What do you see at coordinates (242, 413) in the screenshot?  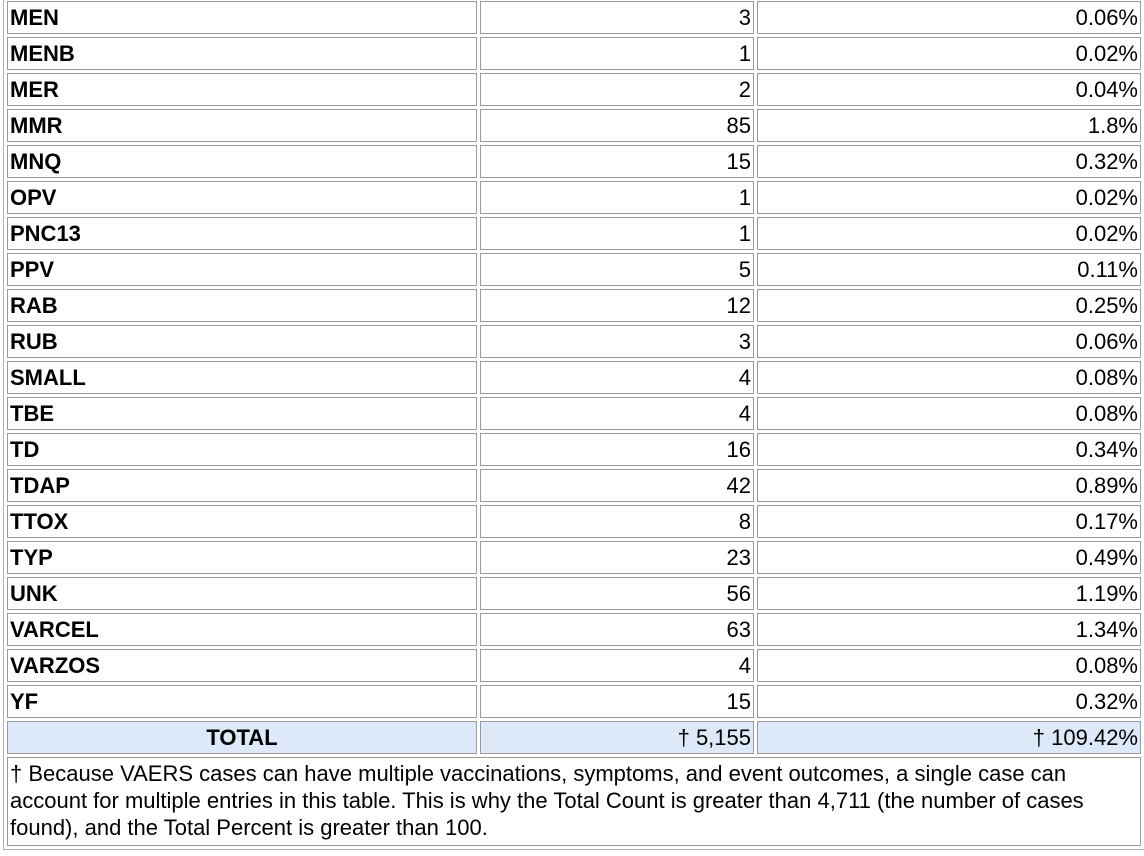 I see `vaccine-cell: TBE` at bounding box center [242, 413].